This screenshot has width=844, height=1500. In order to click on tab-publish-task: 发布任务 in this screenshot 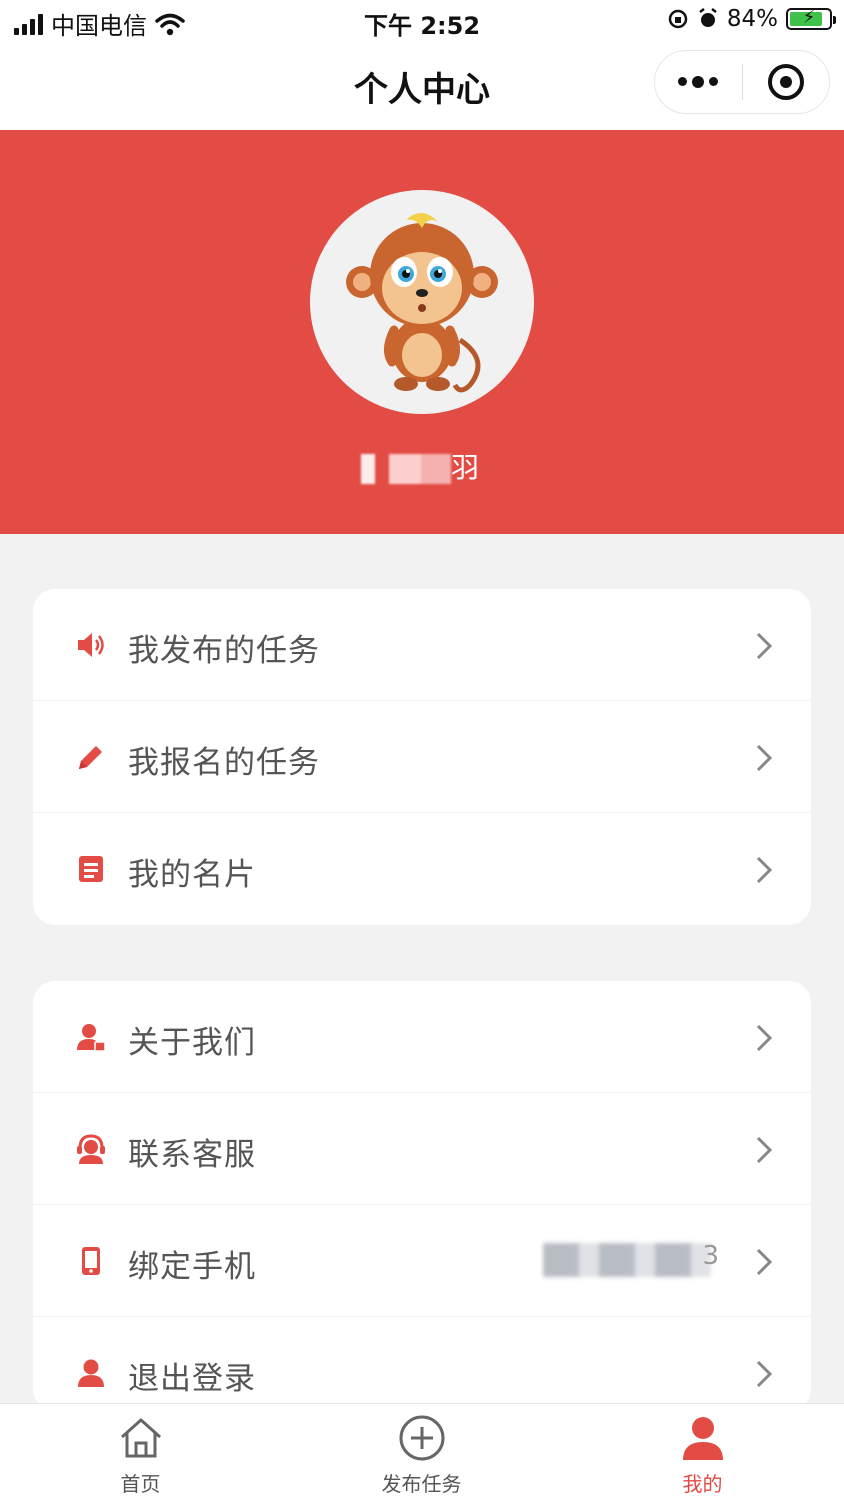, I will do `click(421, 1452)`.